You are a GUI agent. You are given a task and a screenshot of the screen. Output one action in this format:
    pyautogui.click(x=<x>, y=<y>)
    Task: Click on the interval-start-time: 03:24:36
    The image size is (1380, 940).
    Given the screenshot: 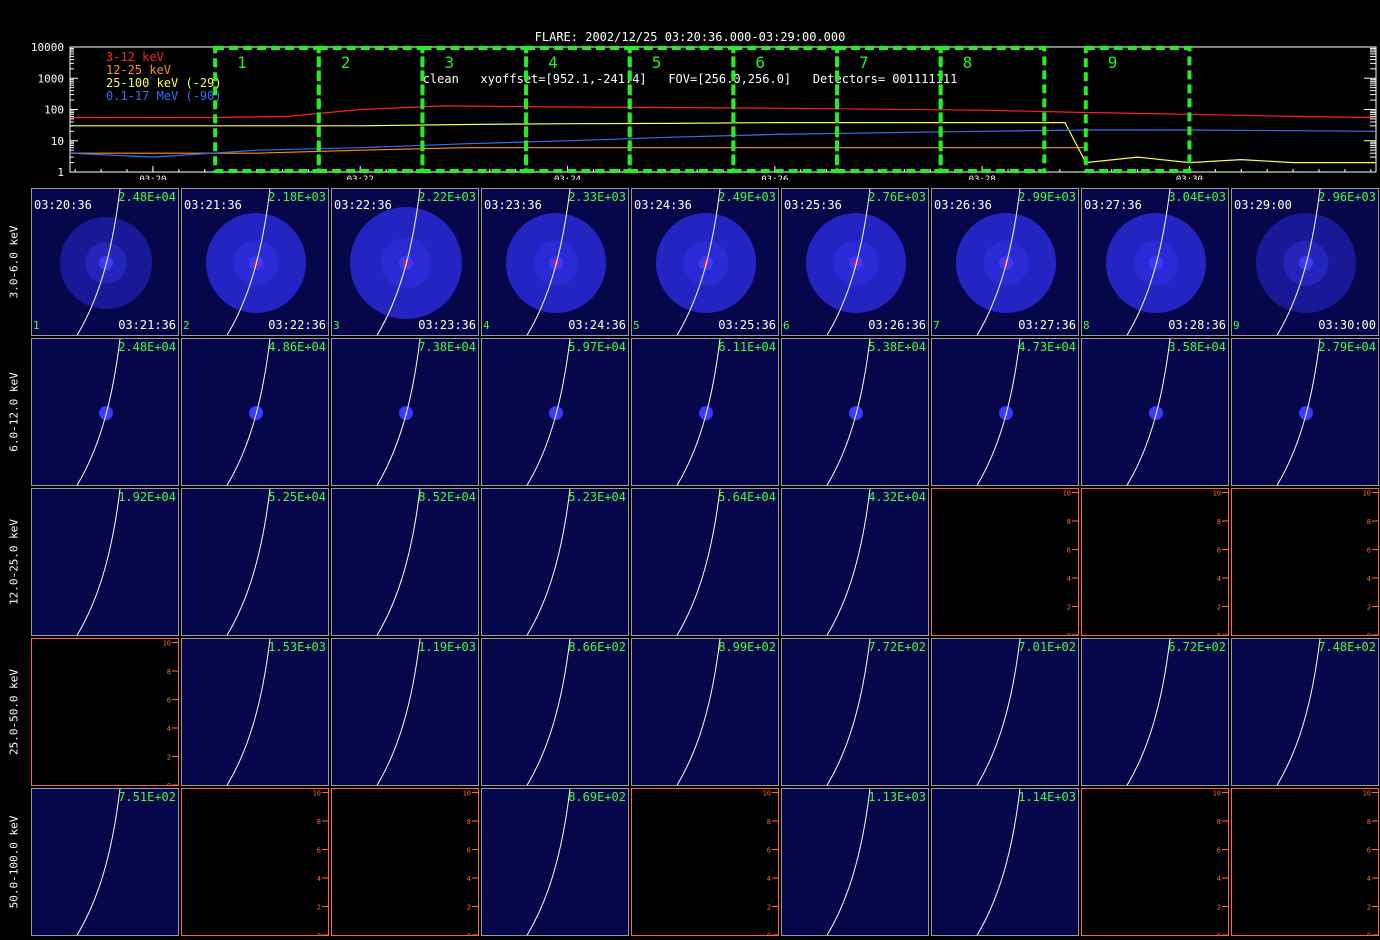 What is the action you would take?
    pyautogui.click(x=663, y=205)
    